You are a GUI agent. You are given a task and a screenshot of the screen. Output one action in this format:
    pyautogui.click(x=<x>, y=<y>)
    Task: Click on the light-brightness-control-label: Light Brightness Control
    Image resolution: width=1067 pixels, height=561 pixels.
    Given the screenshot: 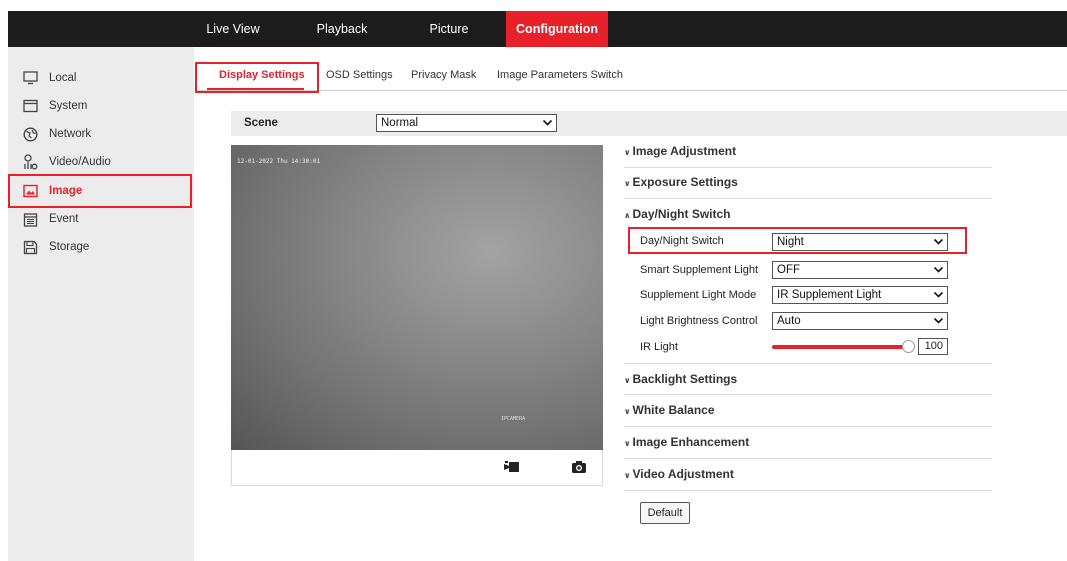 What is the action you would take?
    pyautogui.click(x=699, y=321)
    